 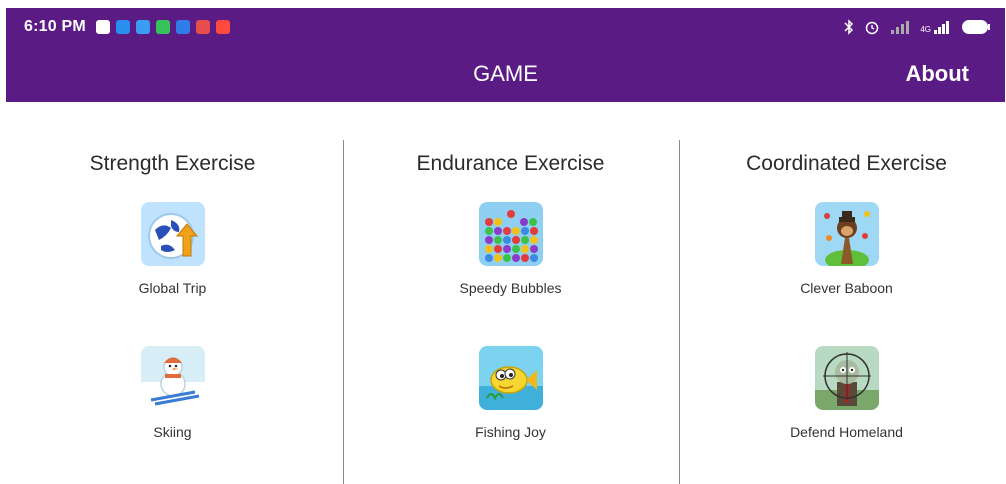 What do you see at coordinates (182, 27) in the screenshot?
I see `translate-icon` at bounding box center [182, 27].